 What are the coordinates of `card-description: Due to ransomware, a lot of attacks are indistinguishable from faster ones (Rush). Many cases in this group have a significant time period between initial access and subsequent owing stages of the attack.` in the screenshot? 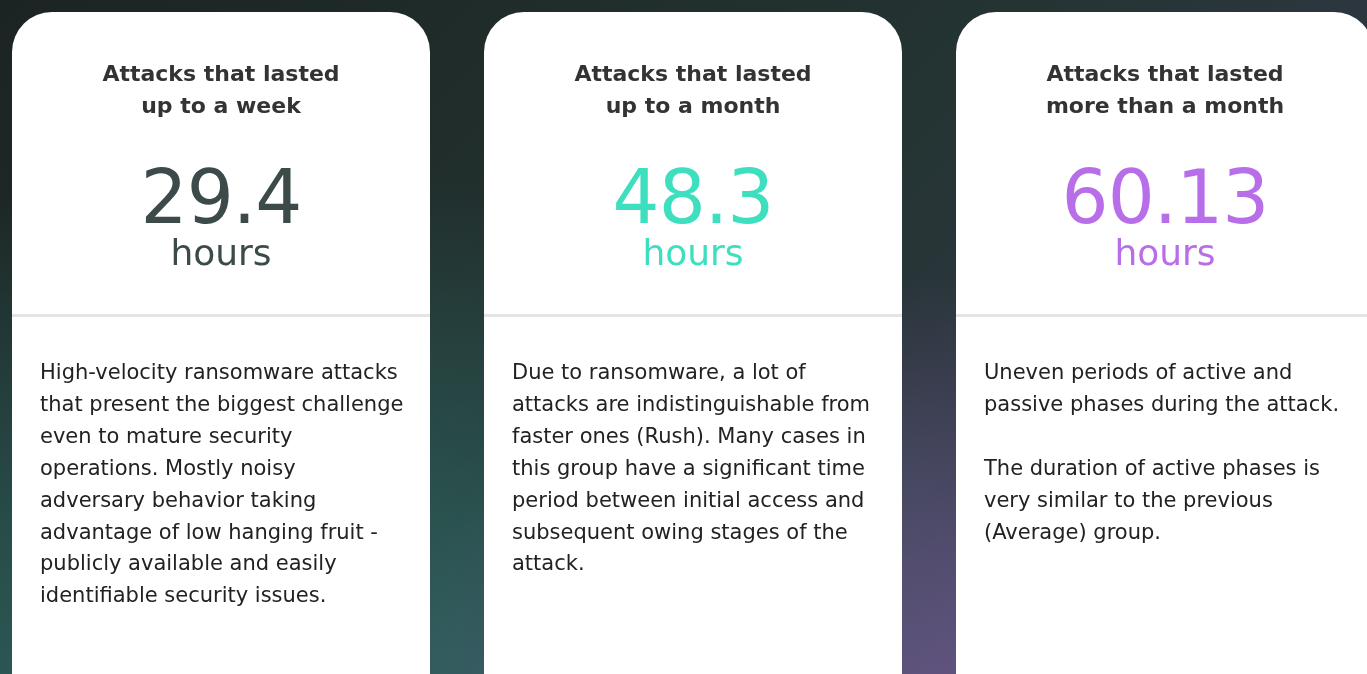 It's located at (691, 468).